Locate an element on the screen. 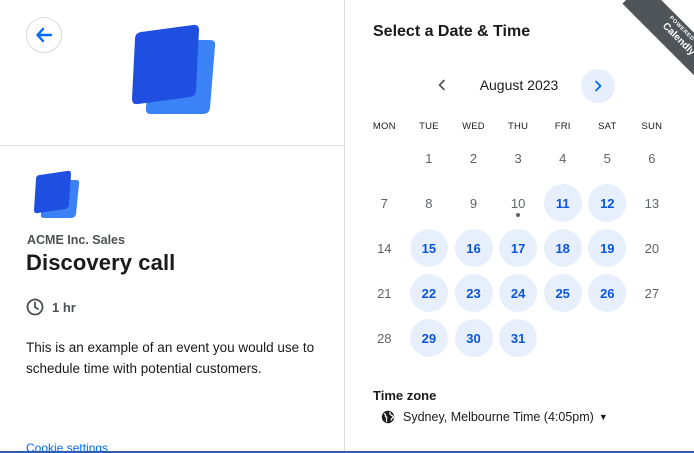 Image resolution: width=694 pixels, height=453 pixels. previous-month-button is located at coordinates (442, 85).